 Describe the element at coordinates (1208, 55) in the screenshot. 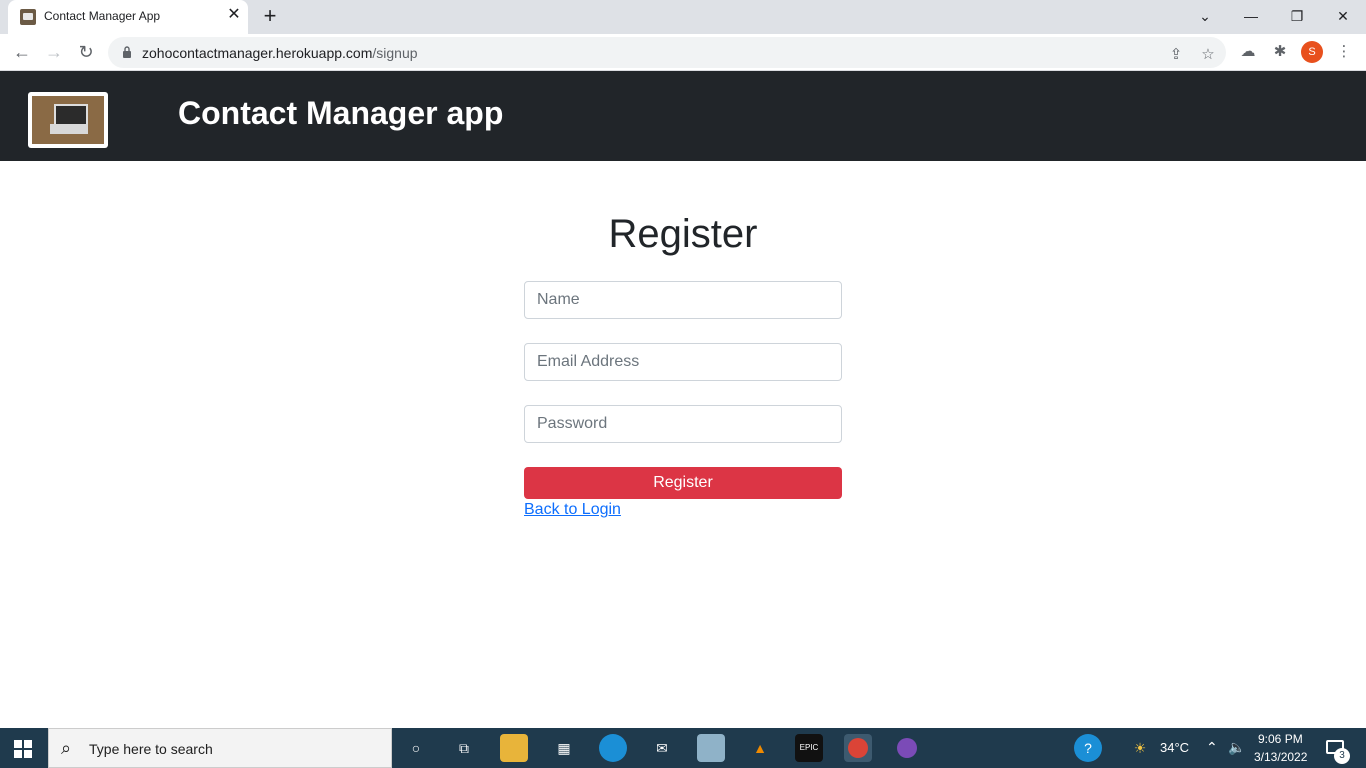

I see `bookmark-star-icon: ☆` at that location.